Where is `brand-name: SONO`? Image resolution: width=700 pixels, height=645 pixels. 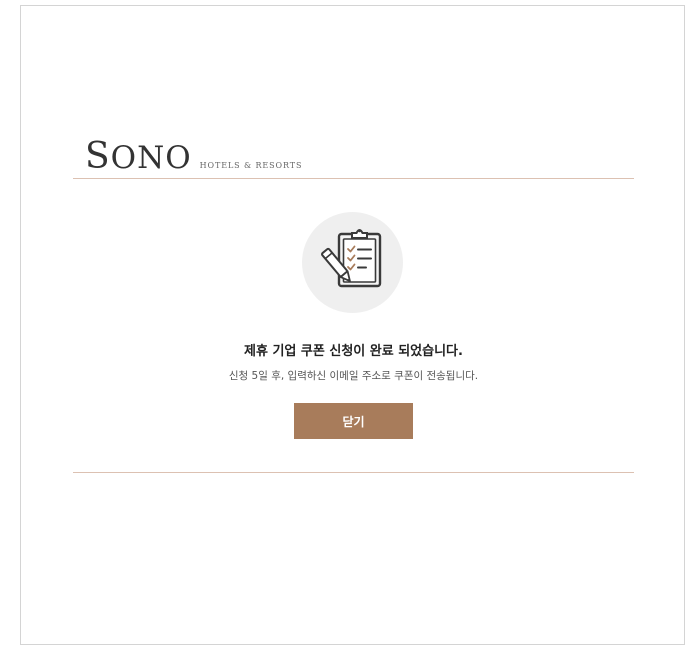 brand-name: SONO is located at coordinates (138, 157).